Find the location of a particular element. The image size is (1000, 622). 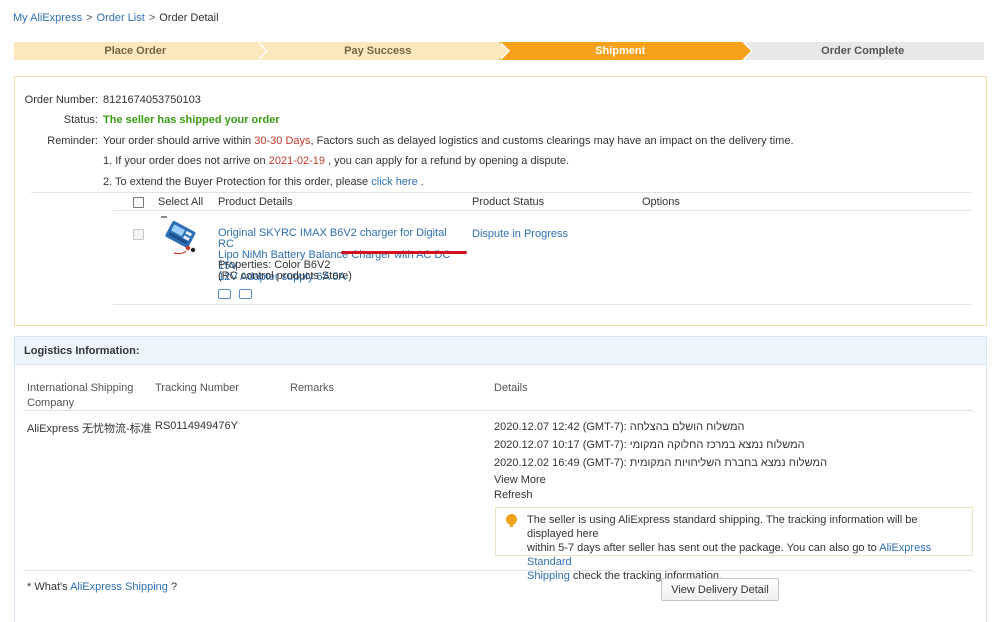

step-order-complete: Order Complete is located at coordinates (862, 51).